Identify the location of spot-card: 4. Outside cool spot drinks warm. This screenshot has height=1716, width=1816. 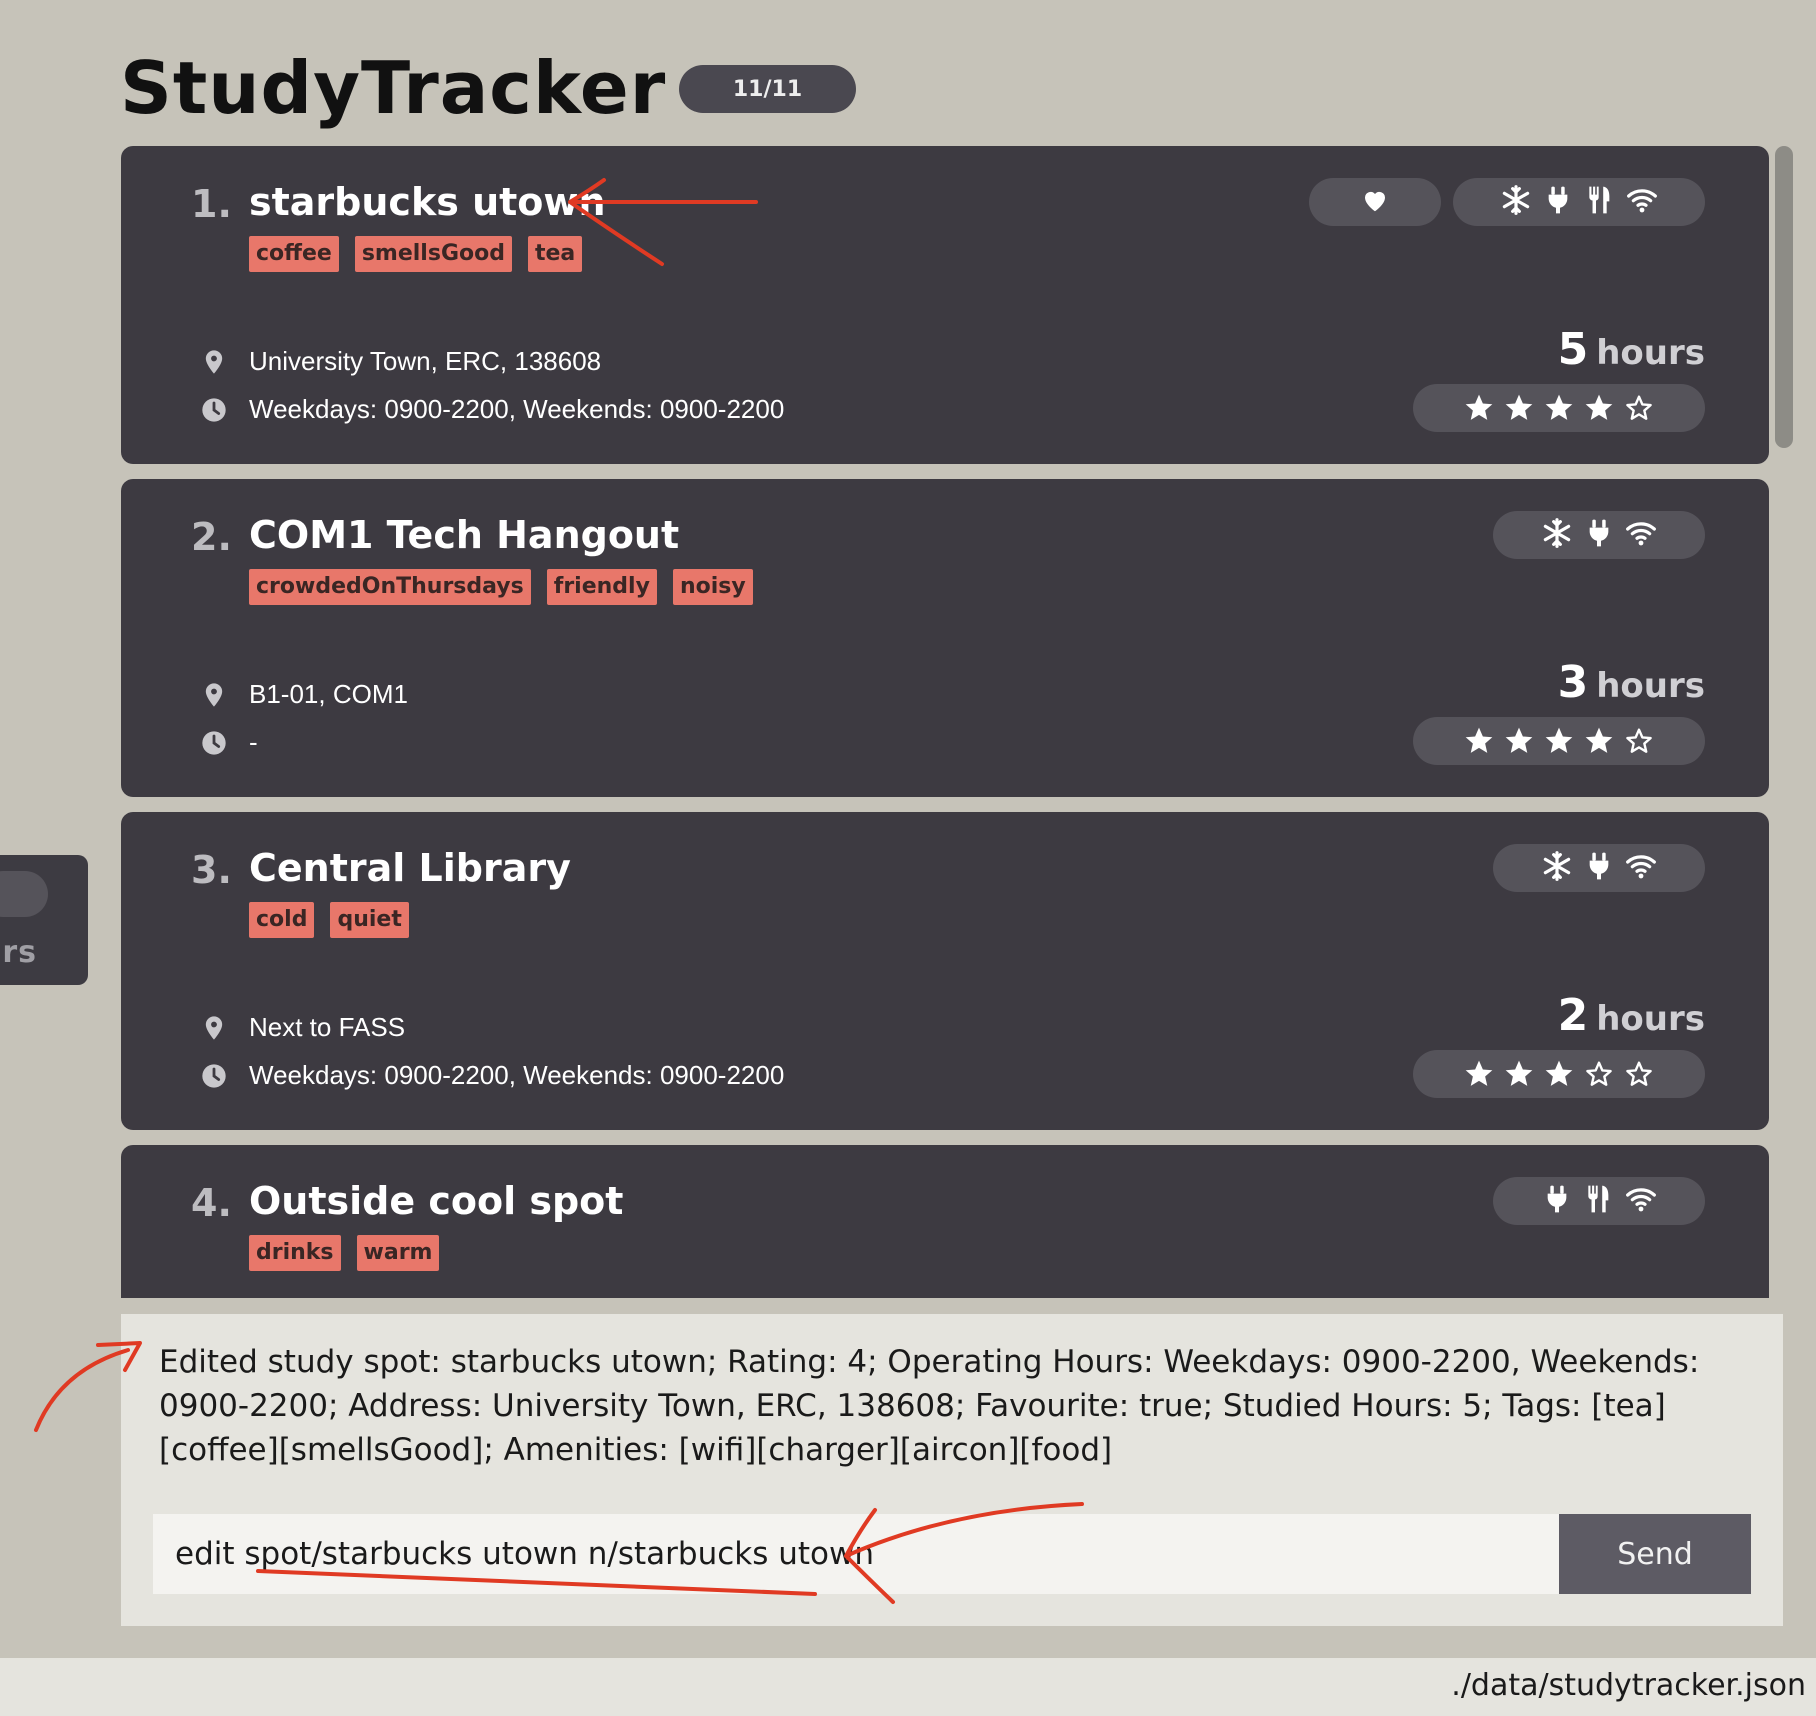
(945, 1221).